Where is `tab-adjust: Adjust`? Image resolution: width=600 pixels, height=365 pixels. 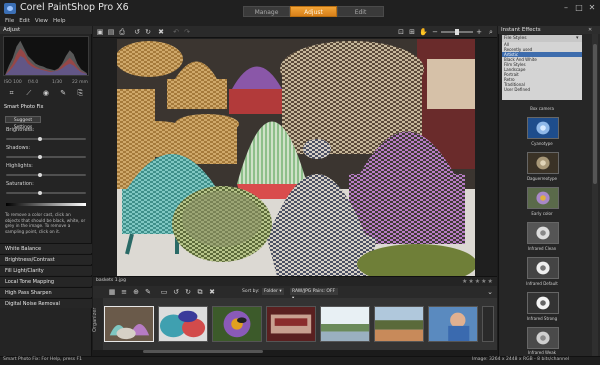 tab-adjust: Adjust is located at coordinates (313, 11).